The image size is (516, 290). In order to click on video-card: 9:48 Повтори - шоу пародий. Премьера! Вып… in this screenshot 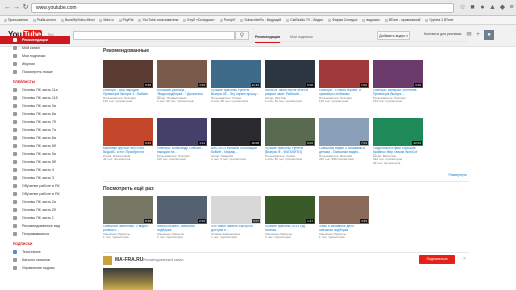, I will do `click(128, 82)`.